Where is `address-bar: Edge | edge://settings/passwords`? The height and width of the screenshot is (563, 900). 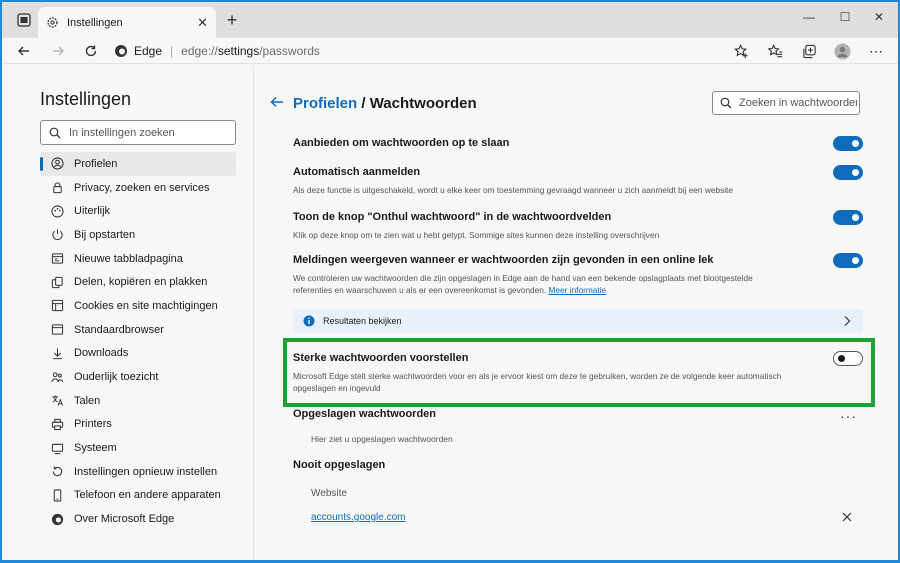
address-bar: Edge | edge://settings/passwords is located at coordinates (434, 51).